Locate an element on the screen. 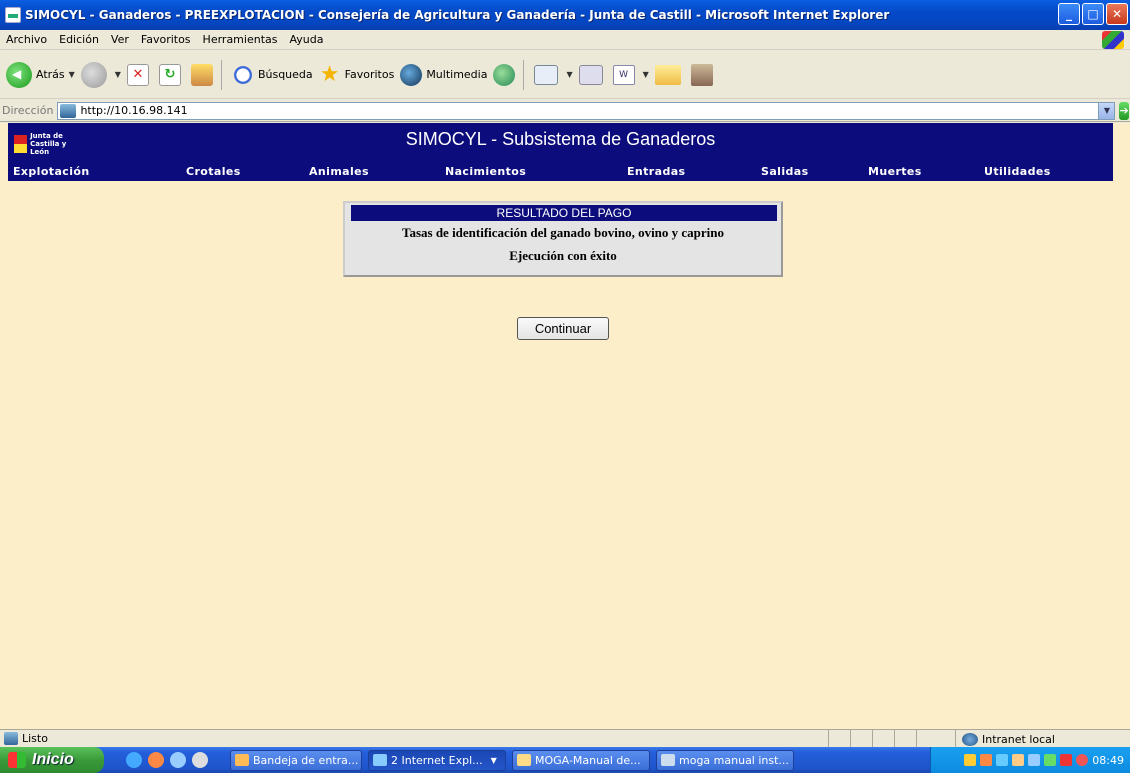 This screenshot has height=773, width=1130. start-label: Inicio is located at coordinates (53, 759).